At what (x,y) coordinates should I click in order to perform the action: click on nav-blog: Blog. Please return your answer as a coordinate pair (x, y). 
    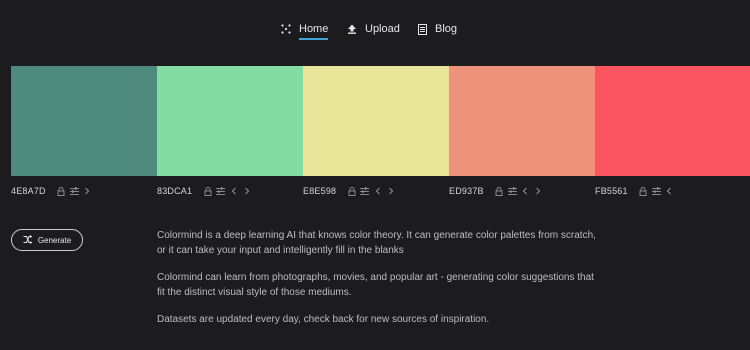
    Looking at the image, I should click on (437, 29).